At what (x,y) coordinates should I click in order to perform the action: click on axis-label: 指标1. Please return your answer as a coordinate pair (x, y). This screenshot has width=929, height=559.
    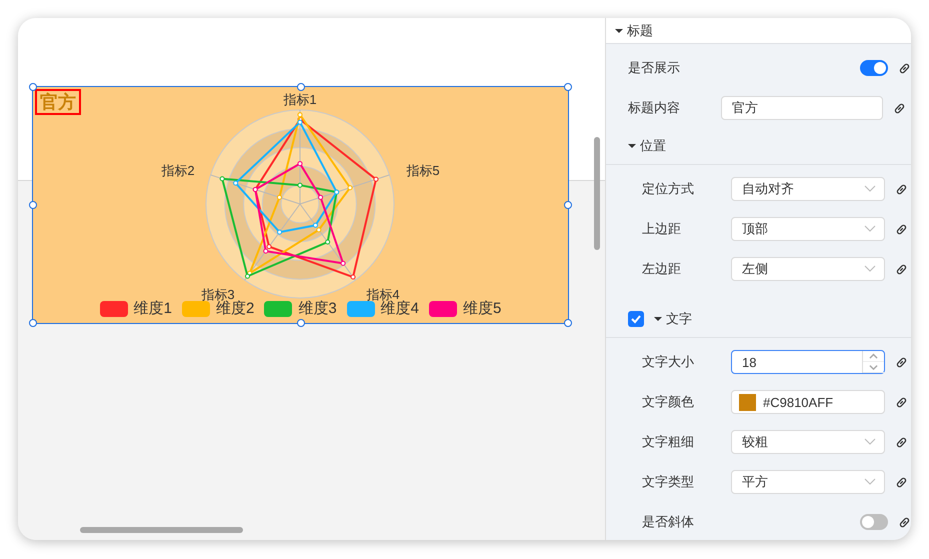
    Looking at the image, I should click on (300, 99).